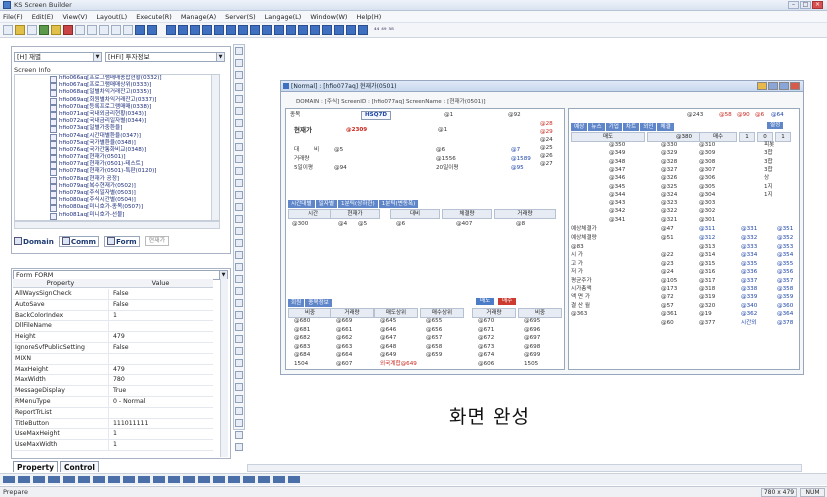 The width and height of the screenshot is (827, 497). What do you see at coordinates (117, 172) in the screenshot?
I see `tree-item: hfio078aq[현재가(0501)-특판(0120)]` at bounding box center [117, 172].